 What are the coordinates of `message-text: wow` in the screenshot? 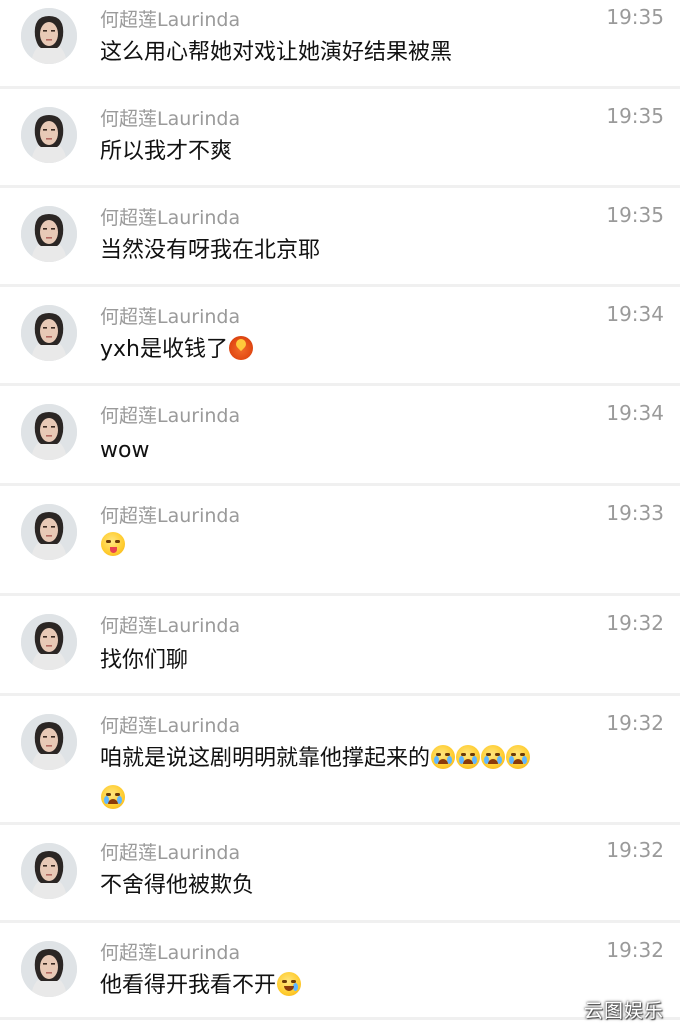 It's located at (350, 451).